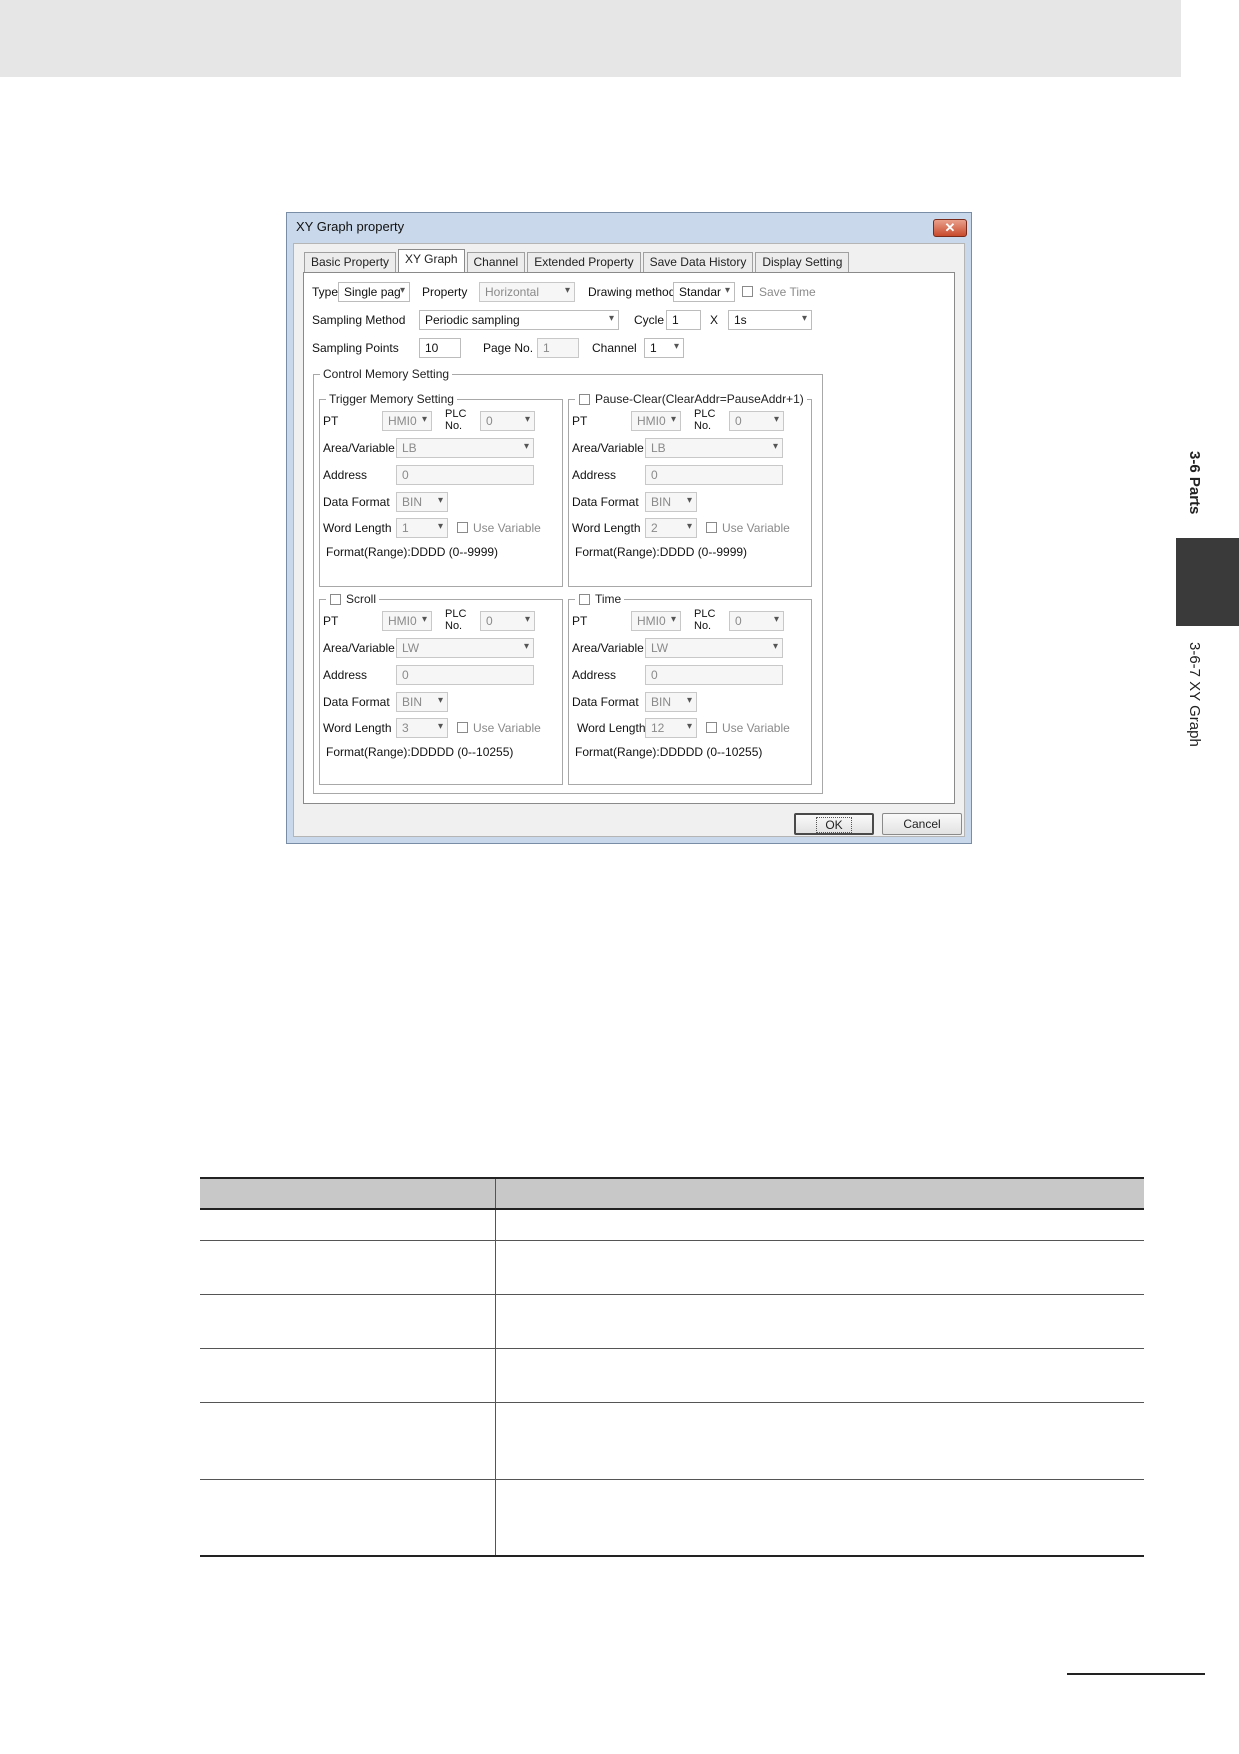 The image size is (1239, 1754). I want to click on cycle-label: Cycle, so click(649, 320).